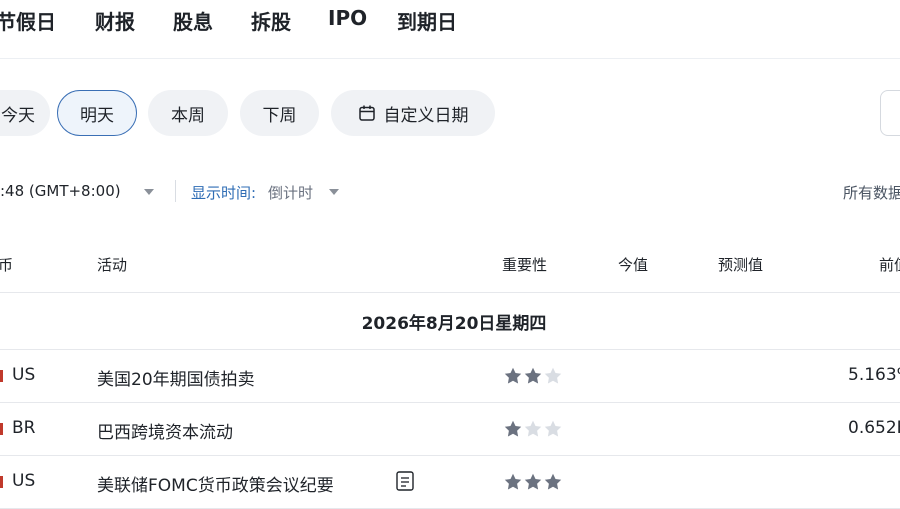 The width and height of the screenshot is (900, 509). I want to click on col-currency: 币, so click(6, 264).